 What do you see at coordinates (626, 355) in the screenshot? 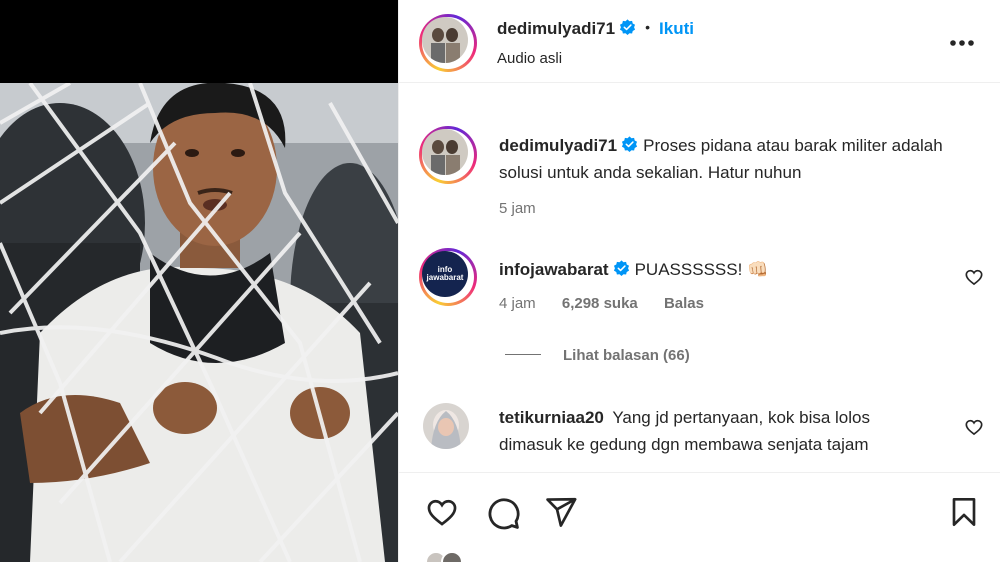
I see `view-replies-label: Lihat balasan (66)` at bounding box center [626, 355].